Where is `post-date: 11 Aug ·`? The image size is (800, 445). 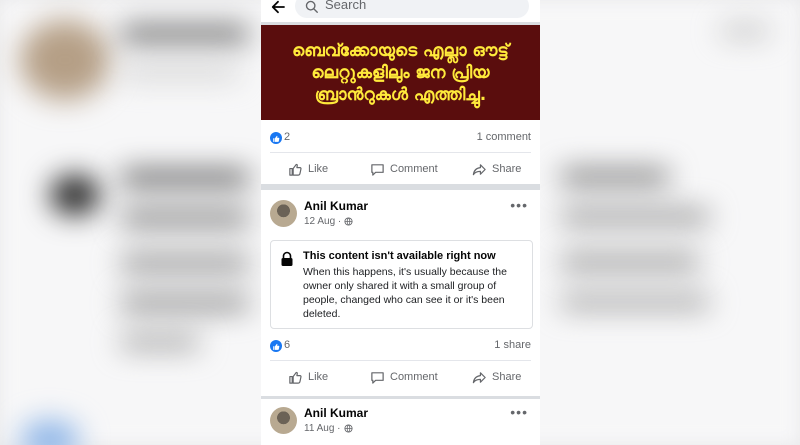 post-date: 11 Aug · is located at coordinates (322, 428).